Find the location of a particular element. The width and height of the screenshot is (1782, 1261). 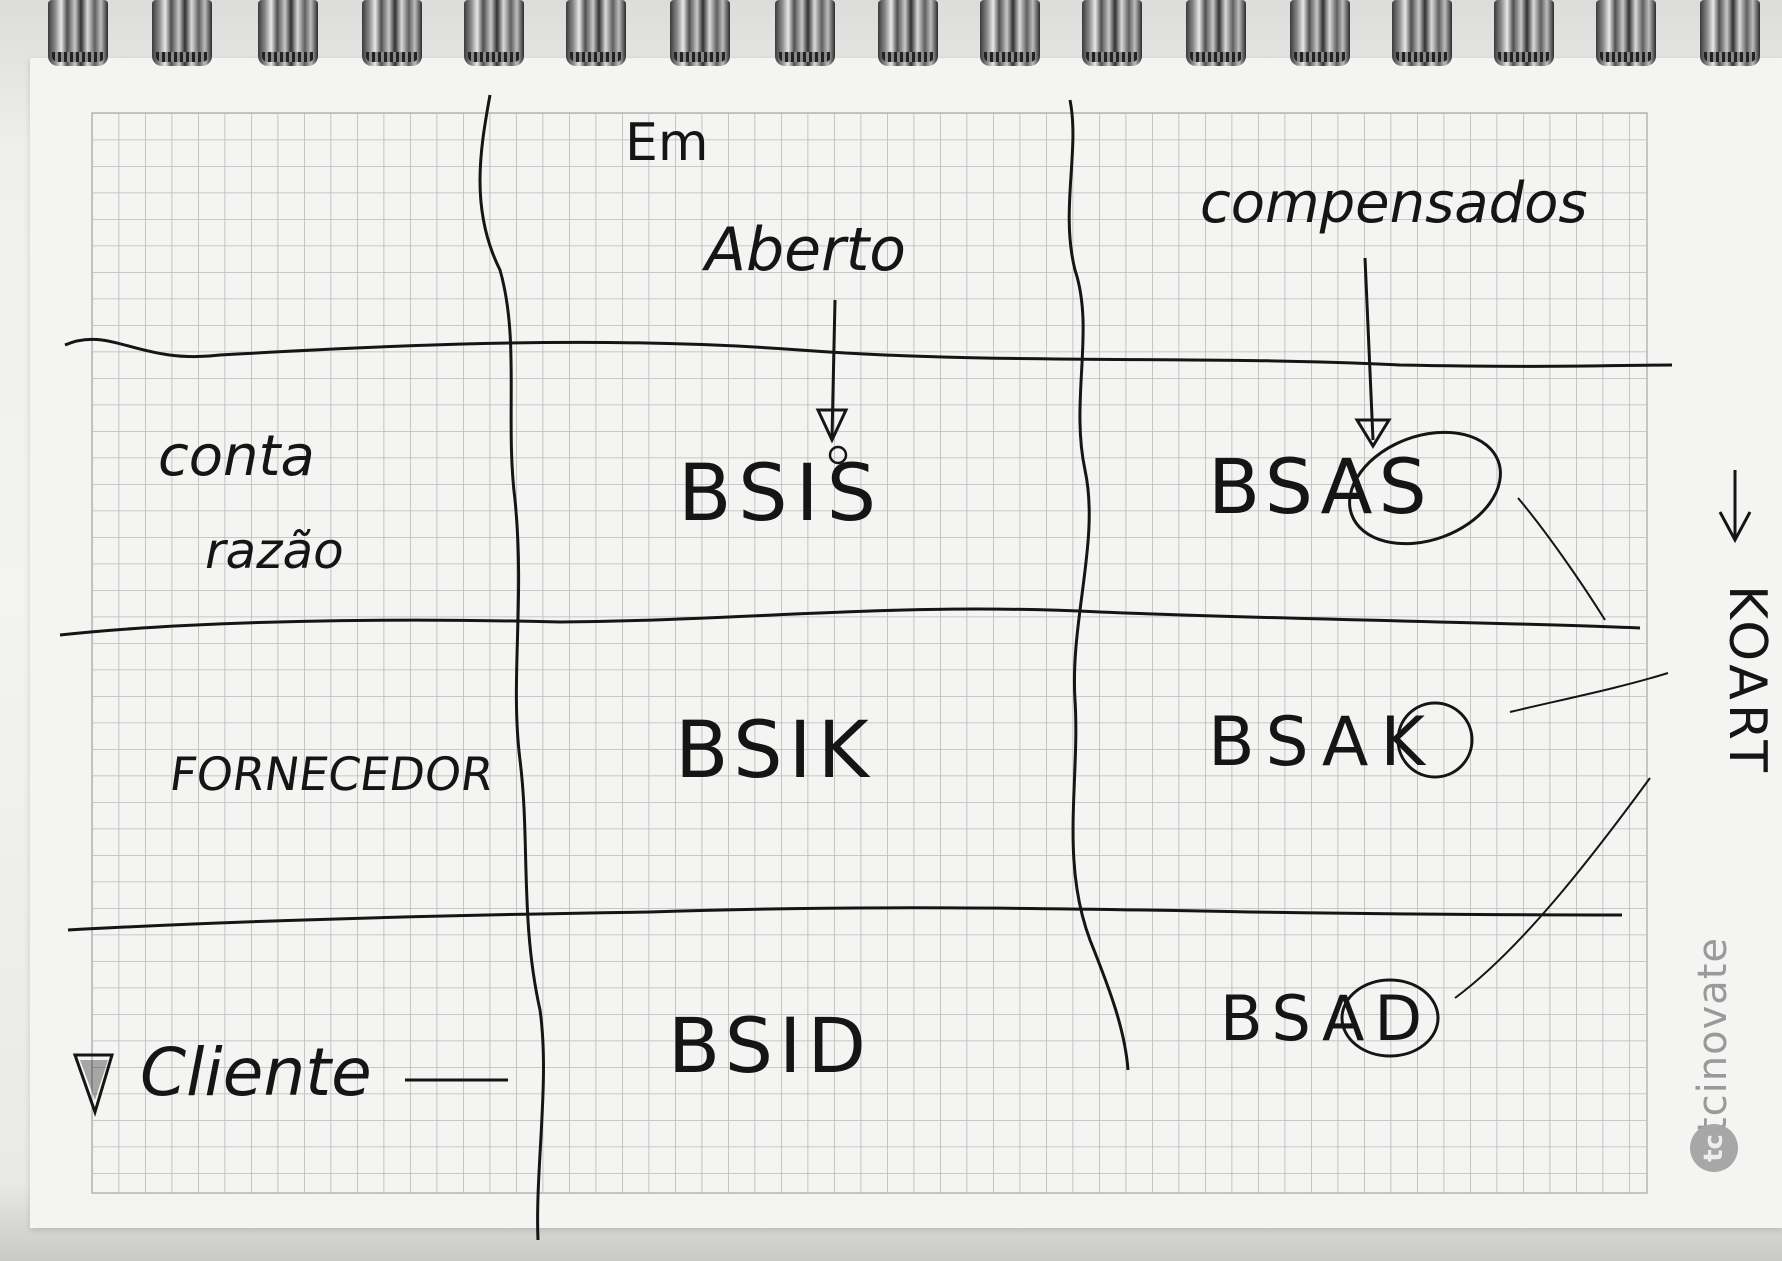

brand-watermark: tcinovate tc is located at coordinates (1713, 1036).